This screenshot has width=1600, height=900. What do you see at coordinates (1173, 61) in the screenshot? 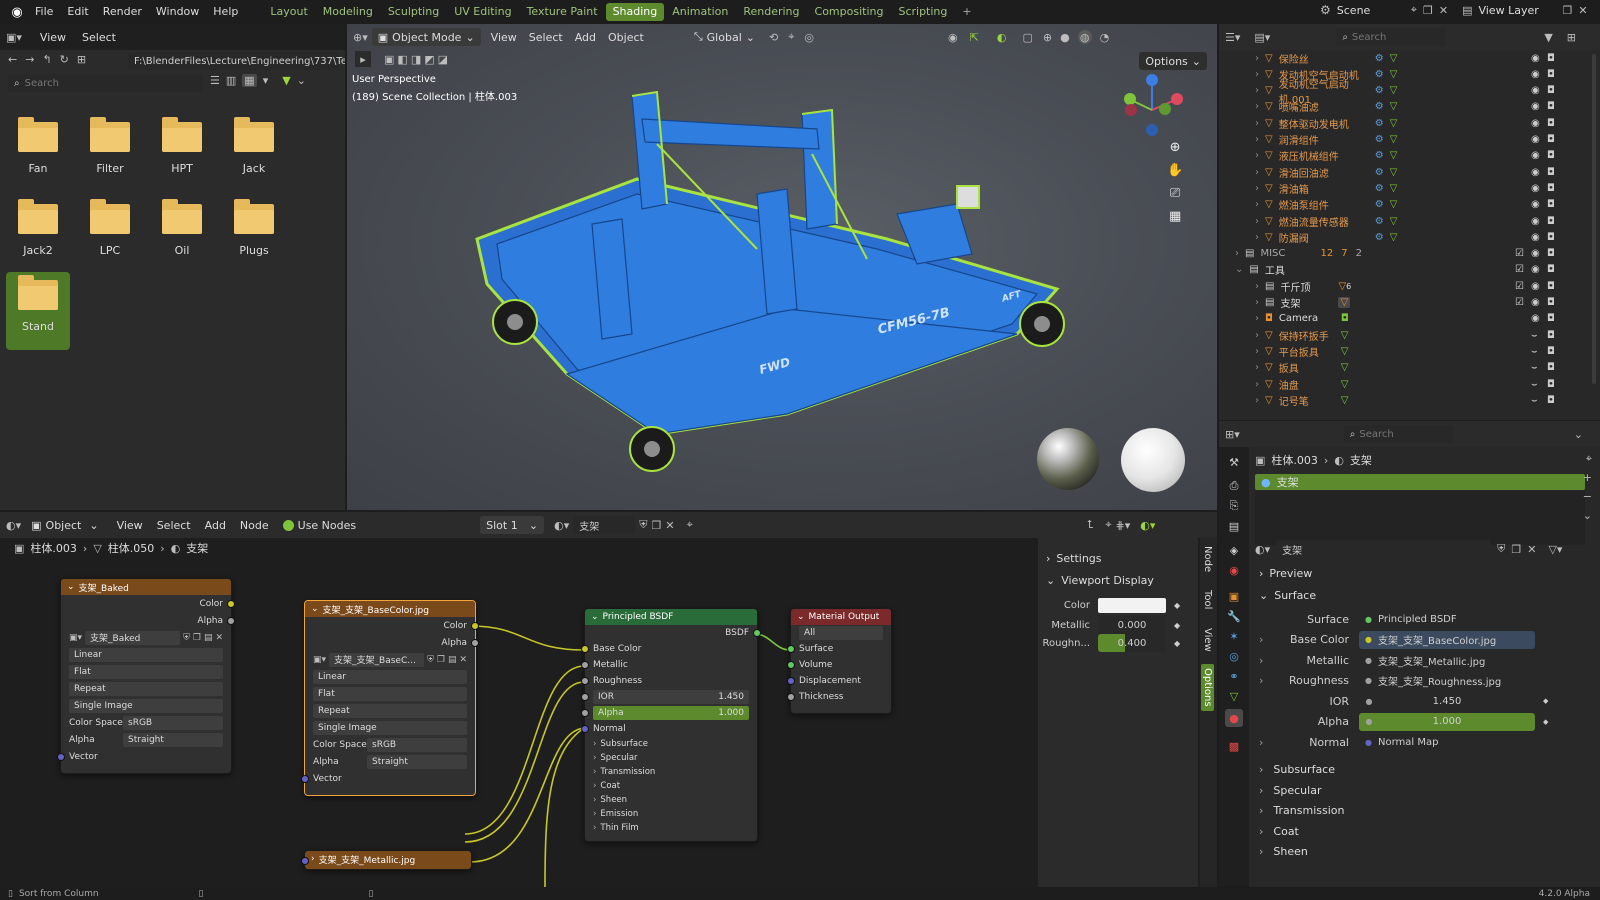
I see `options-dropdown: Options ⌄` at bounding box center [1173, 61].